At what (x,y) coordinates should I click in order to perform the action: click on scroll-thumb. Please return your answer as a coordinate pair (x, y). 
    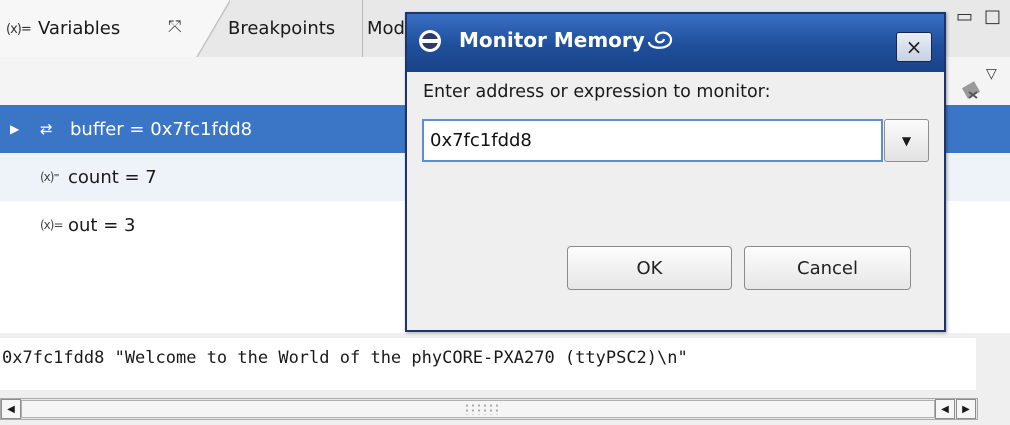
    Looking at the image, I should click on (478, 409).